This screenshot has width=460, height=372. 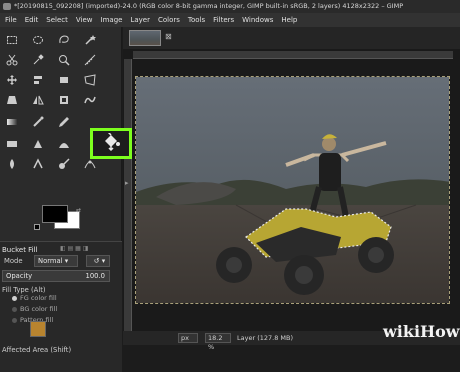 I want to click on opacity-label: Opacity, so click(x=19, y=276).